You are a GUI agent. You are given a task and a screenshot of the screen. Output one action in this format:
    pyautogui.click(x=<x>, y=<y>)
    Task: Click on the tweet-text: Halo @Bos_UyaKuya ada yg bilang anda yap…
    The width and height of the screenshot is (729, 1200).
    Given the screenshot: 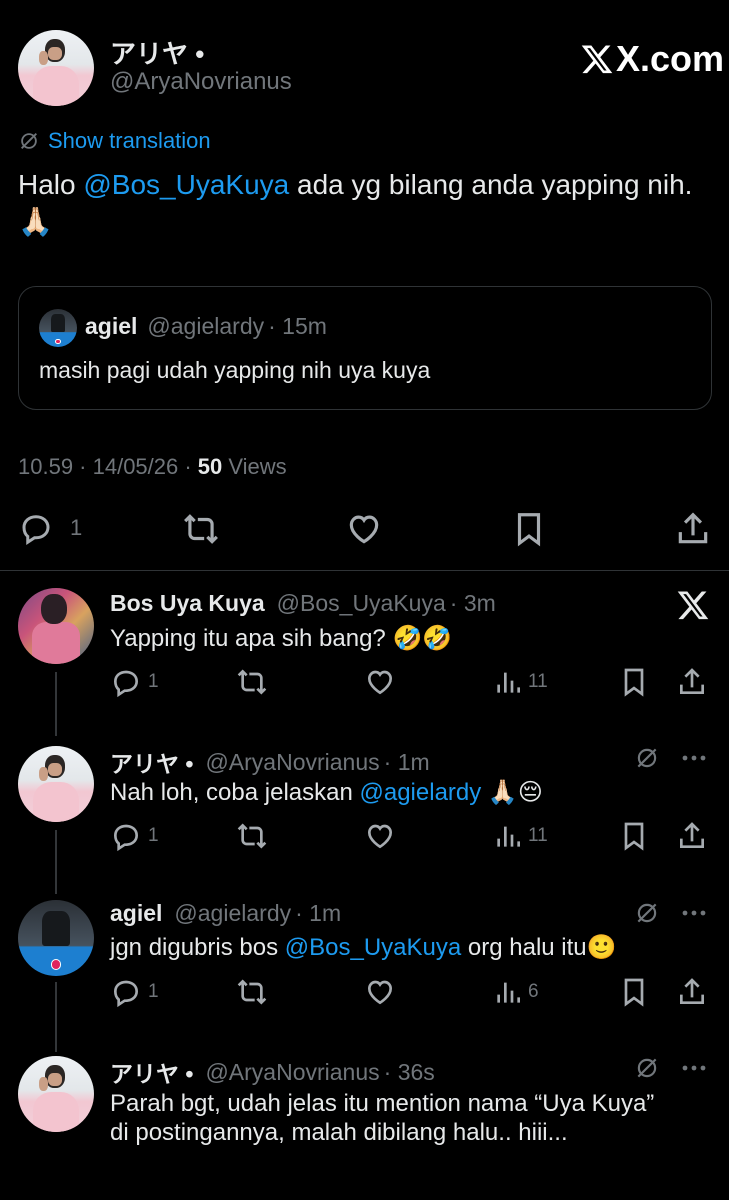 What is the action you would take?
    pyautogui.click(x=358, y=203)
    